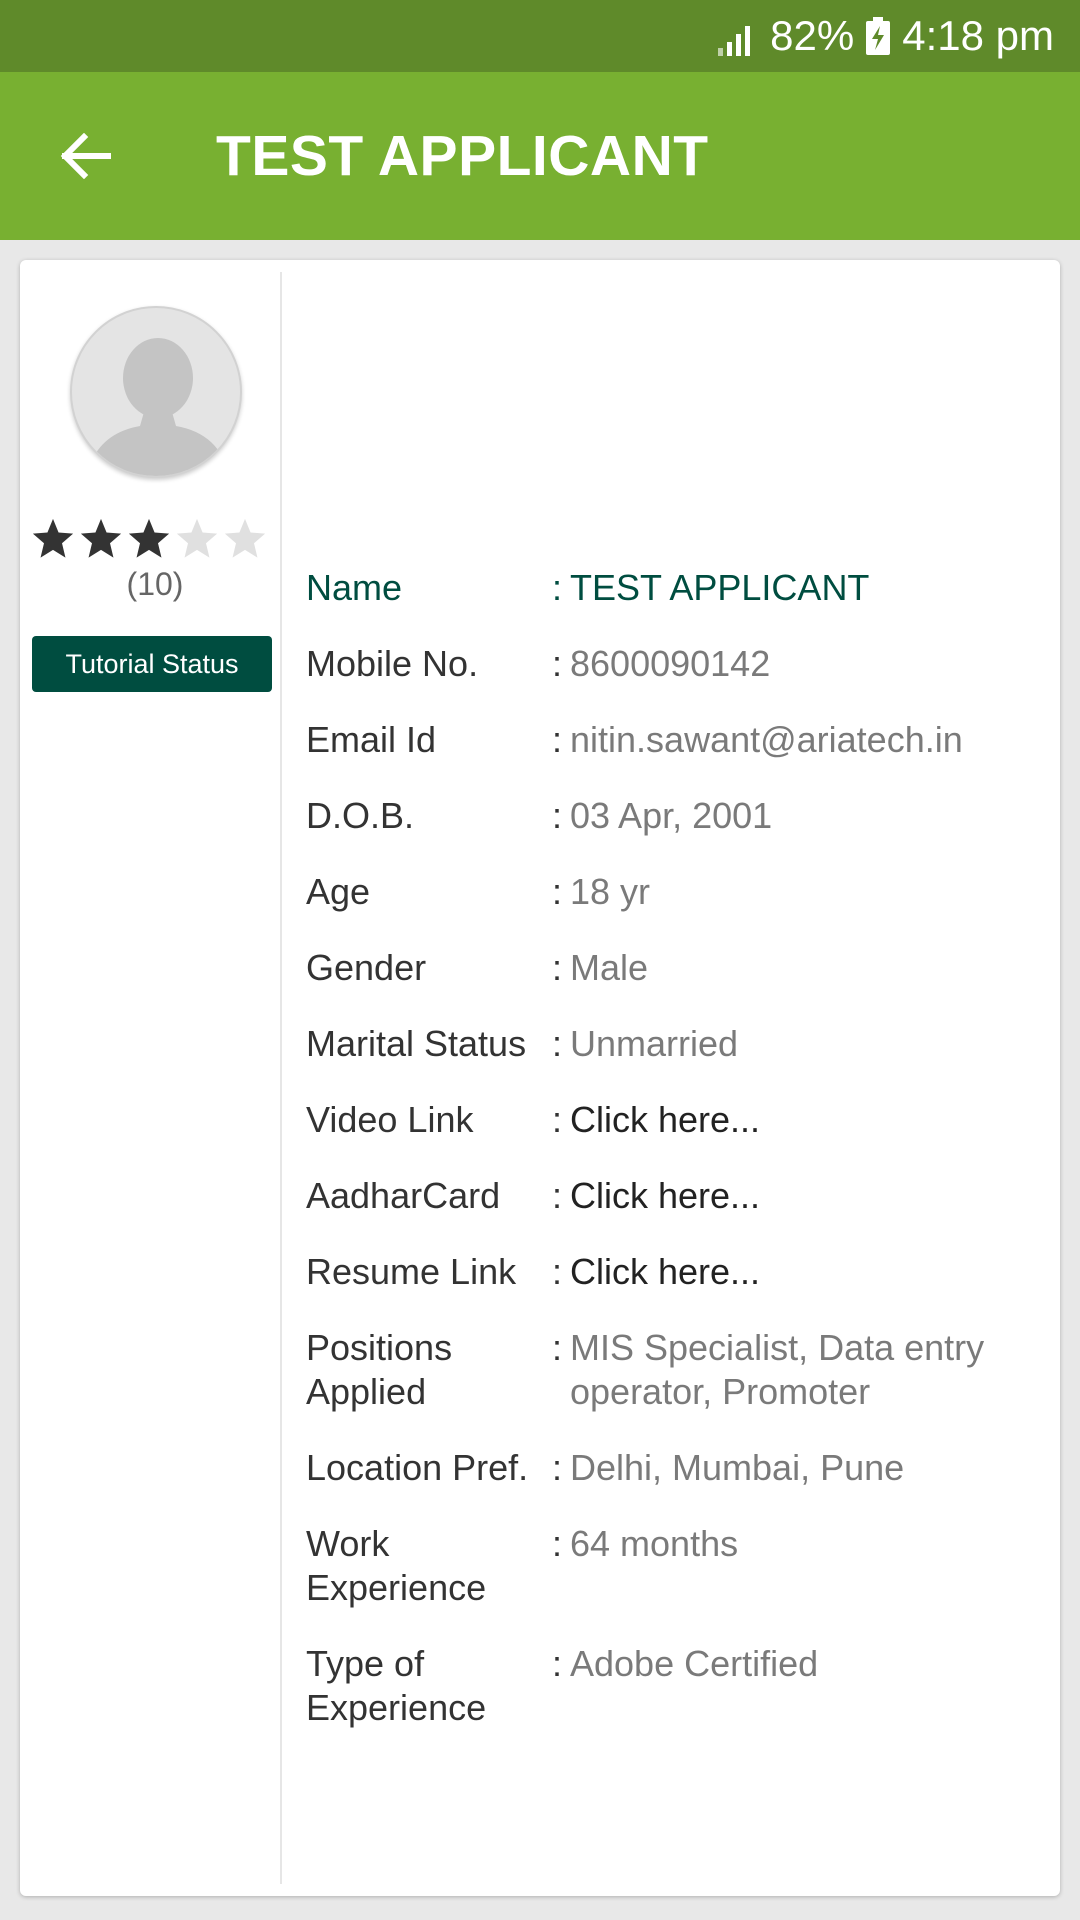  Describe the element at coordinates (737, 1467) in the screenshot. I see `detail-value: Delhi, Mumbai, Pune` at that location.